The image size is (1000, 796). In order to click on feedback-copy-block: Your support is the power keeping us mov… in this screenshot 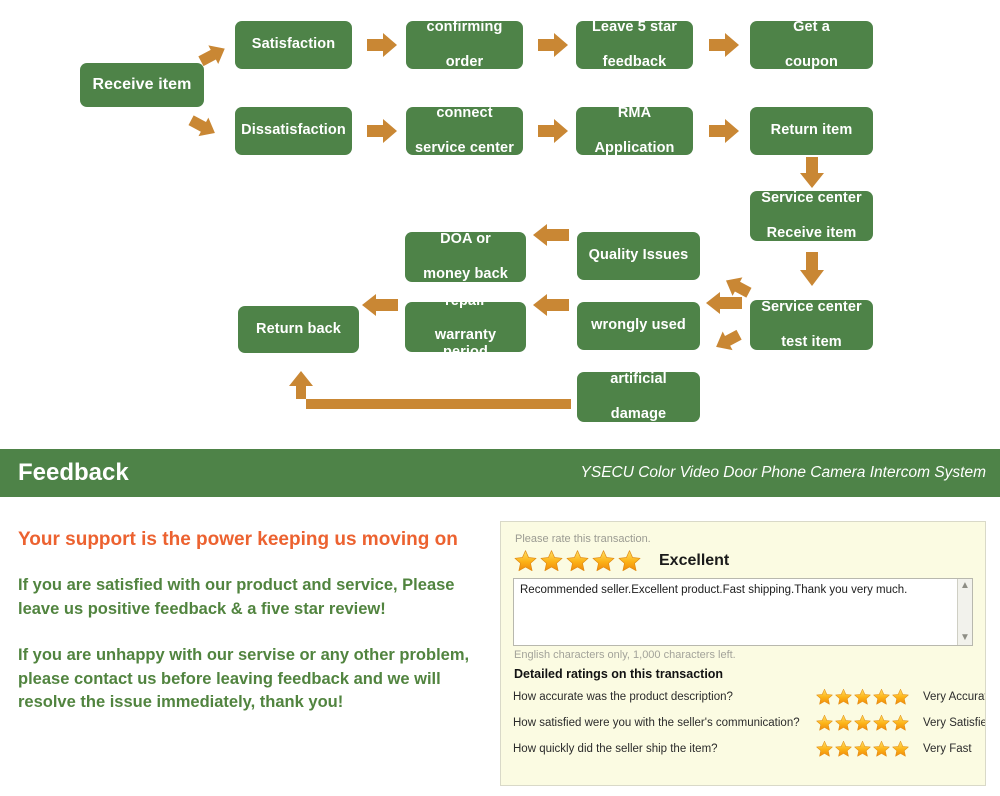, I will do `click(258, 632)`.